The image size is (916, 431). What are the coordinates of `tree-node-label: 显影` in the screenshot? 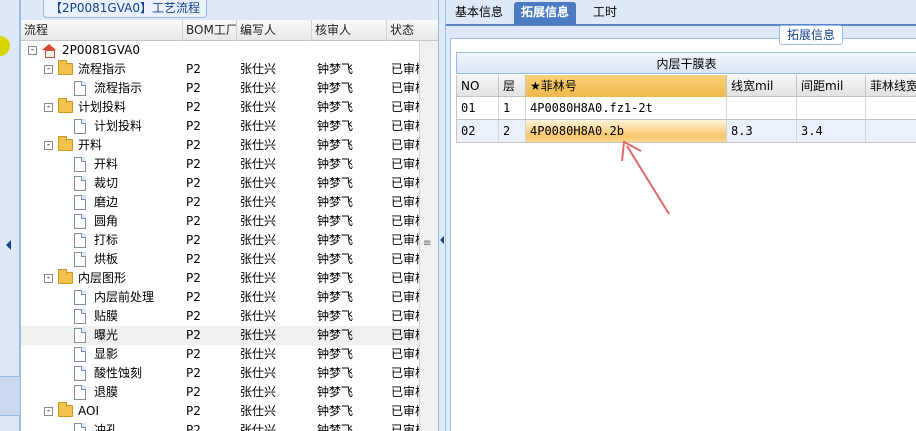 It's located at (106, 354).